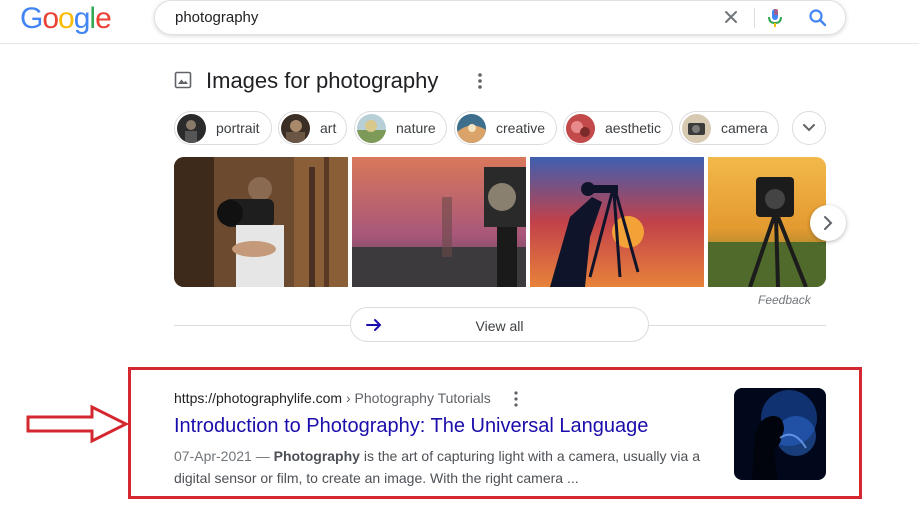 The image size is (919, 507). What do you see at coordinates (78, 424) in the screenshot?
I see `red-arrow-annotation` at bounding box center [78, 424].